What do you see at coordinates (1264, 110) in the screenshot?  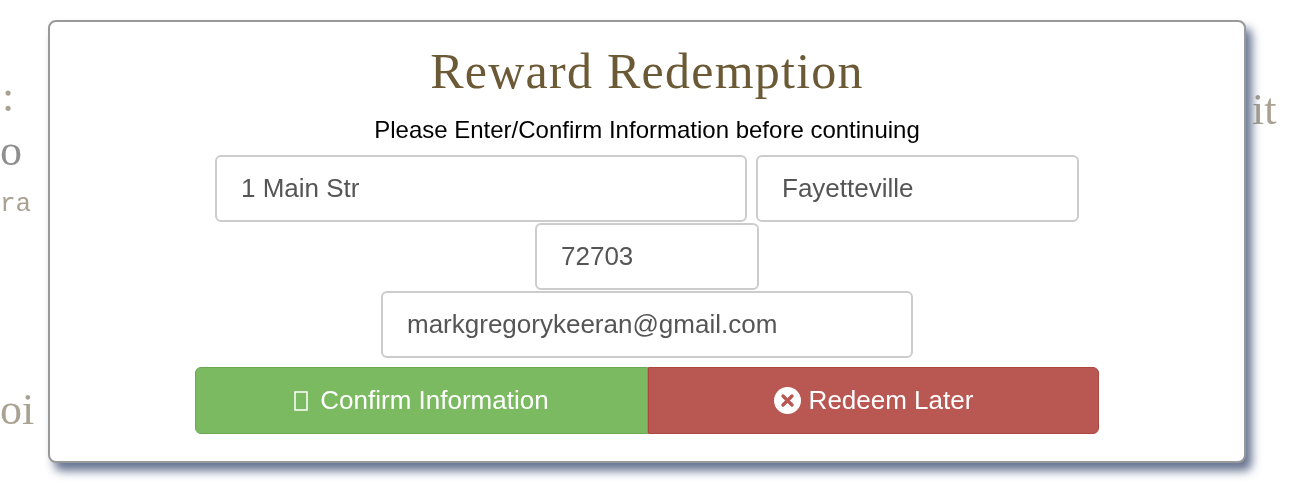 I see `page-text: it` at bounding box center [1264, 110].